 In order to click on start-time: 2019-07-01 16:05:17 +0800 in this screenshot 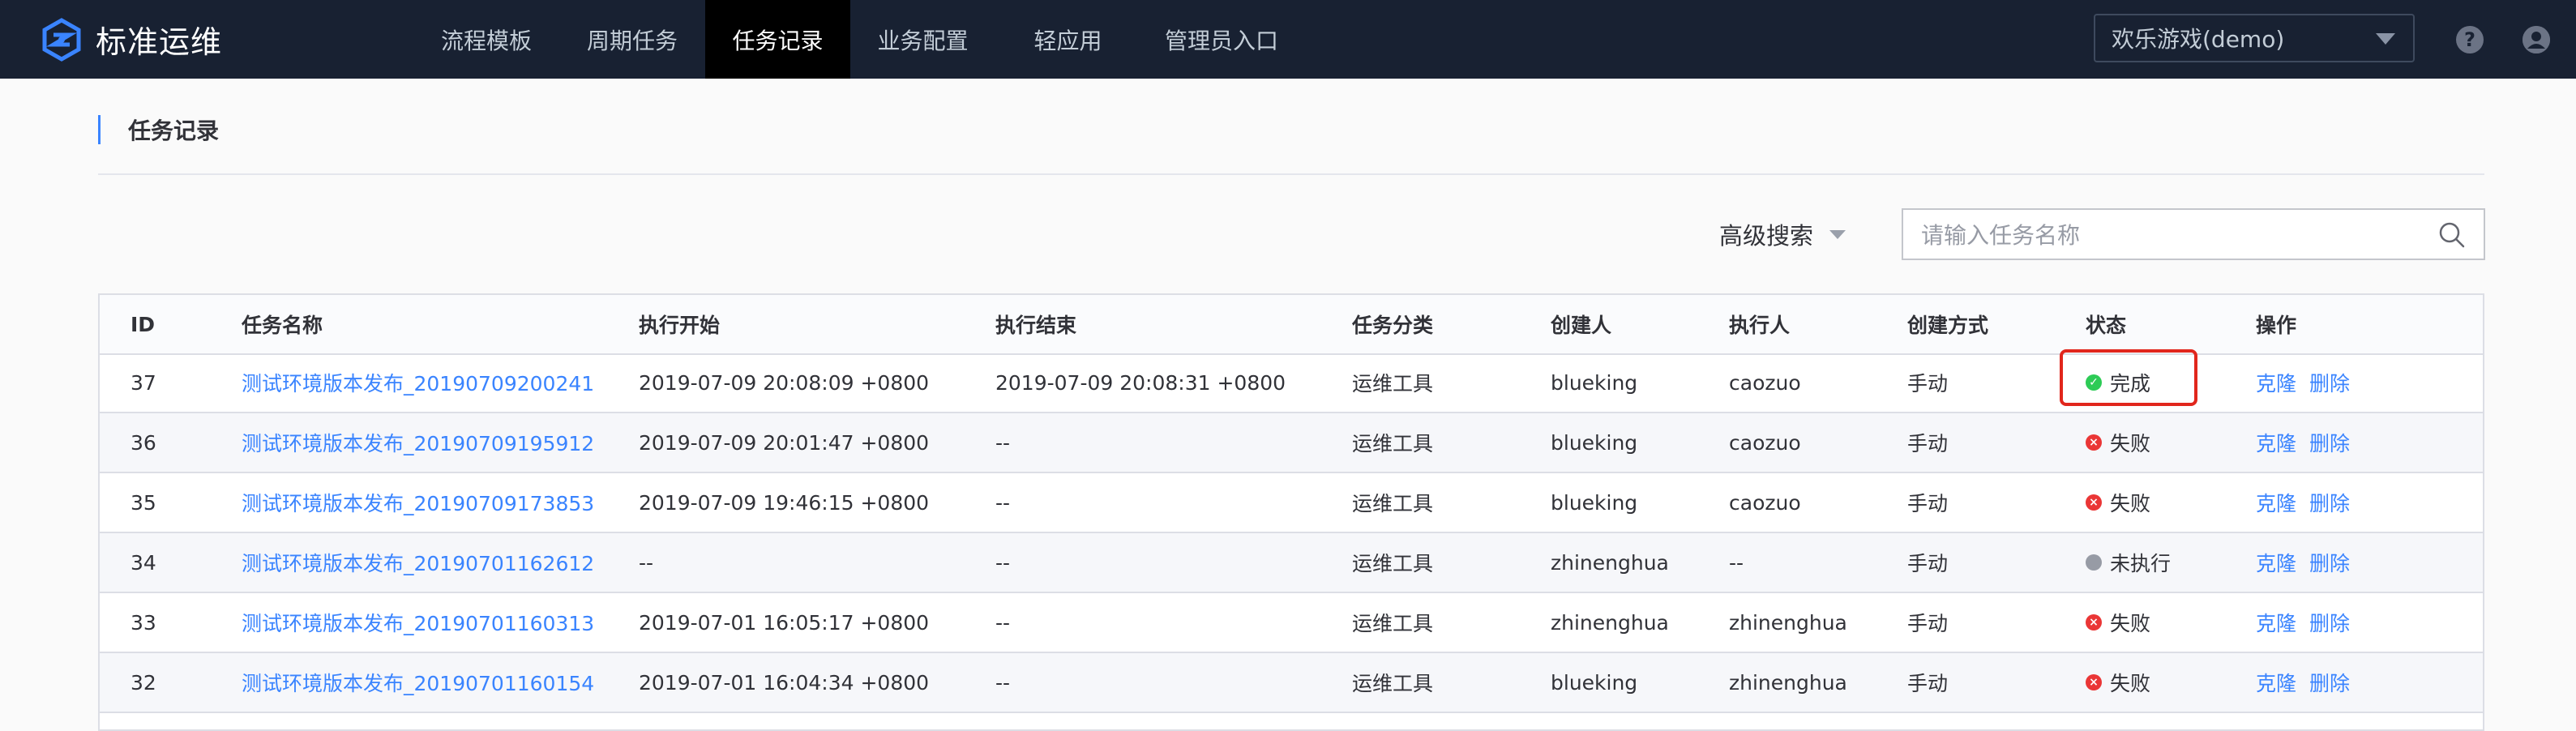, I will do `click(784, 622)`.